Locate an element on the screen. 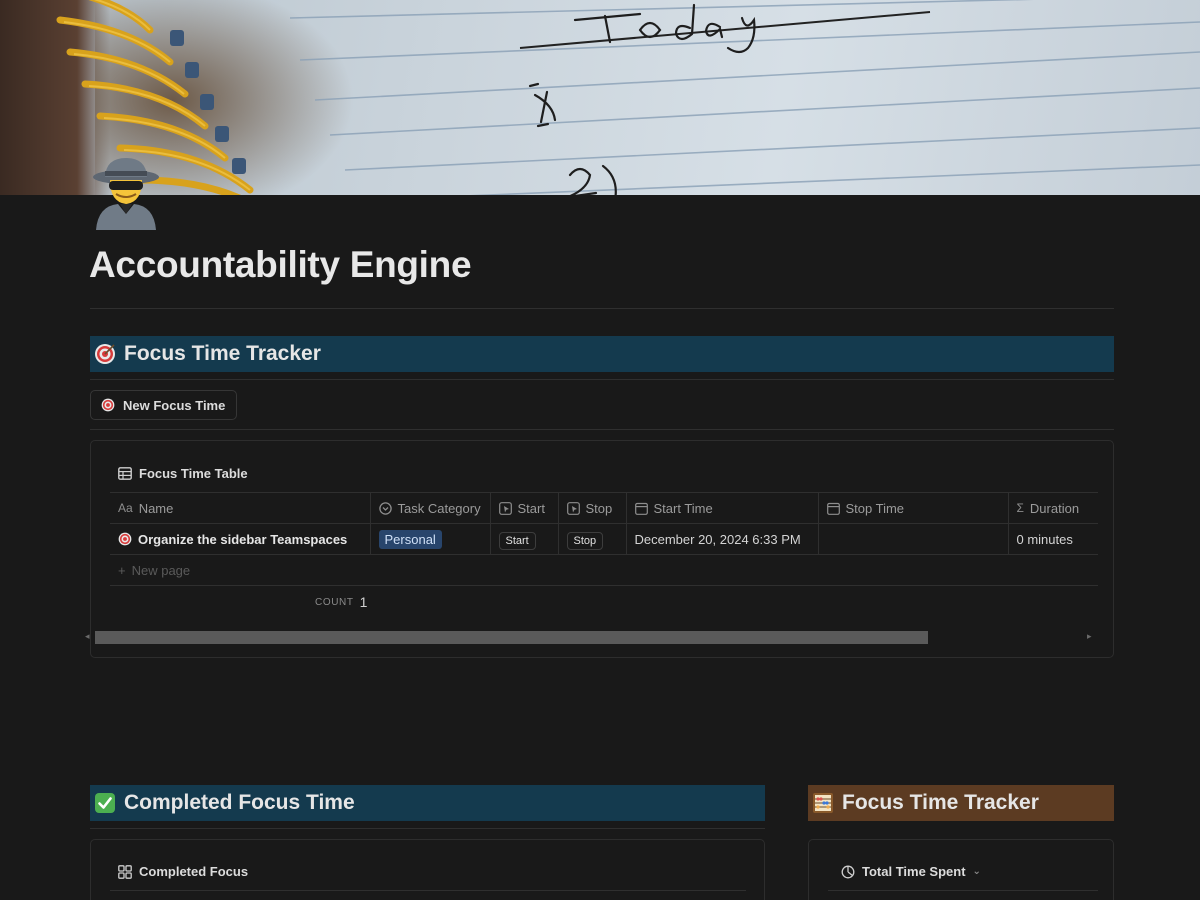 This screenshot has width=1200, height=900. title-divider is located at coordinates (602, 308).